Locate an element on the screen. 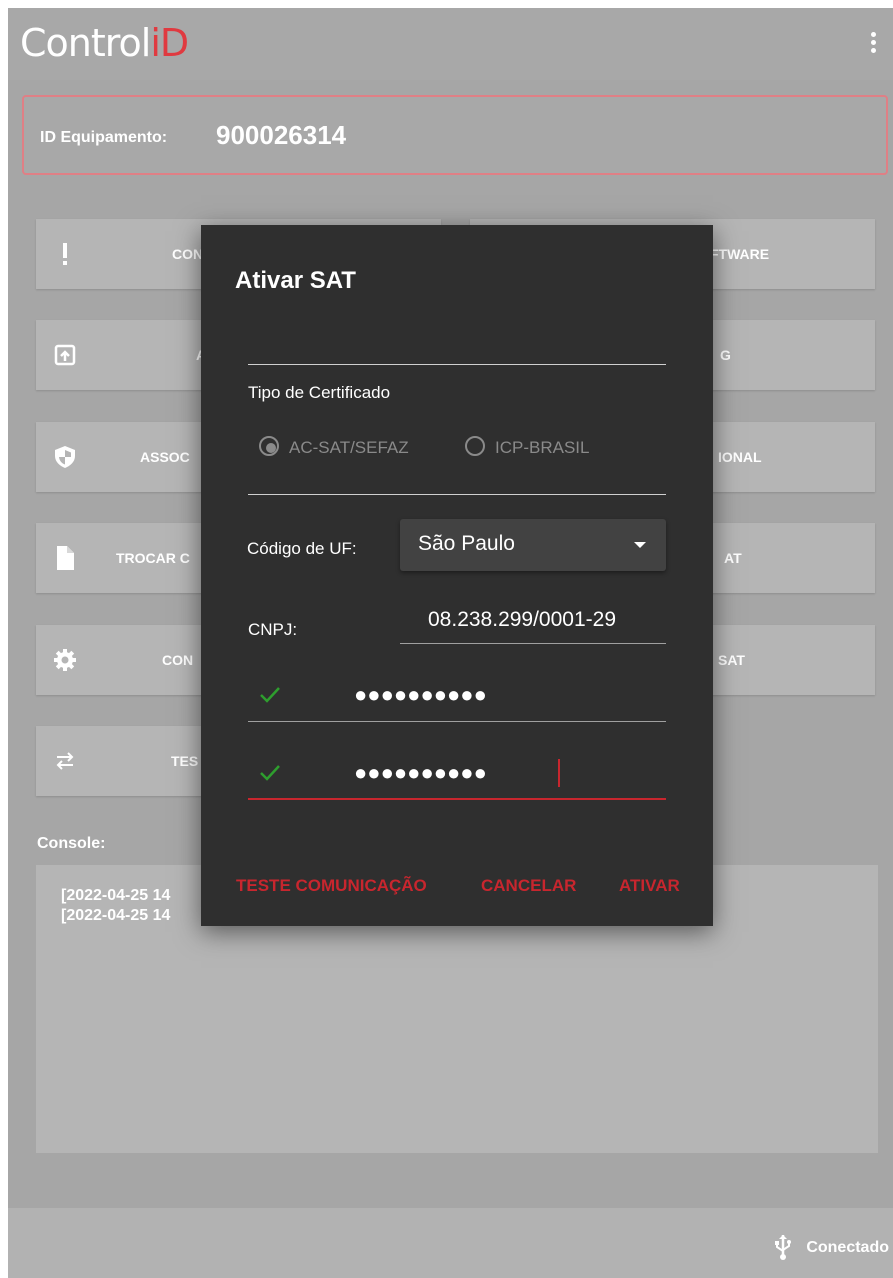  test-communication-button: TESTE COMUNICAÇÃO is located at coordinates (331, 886).